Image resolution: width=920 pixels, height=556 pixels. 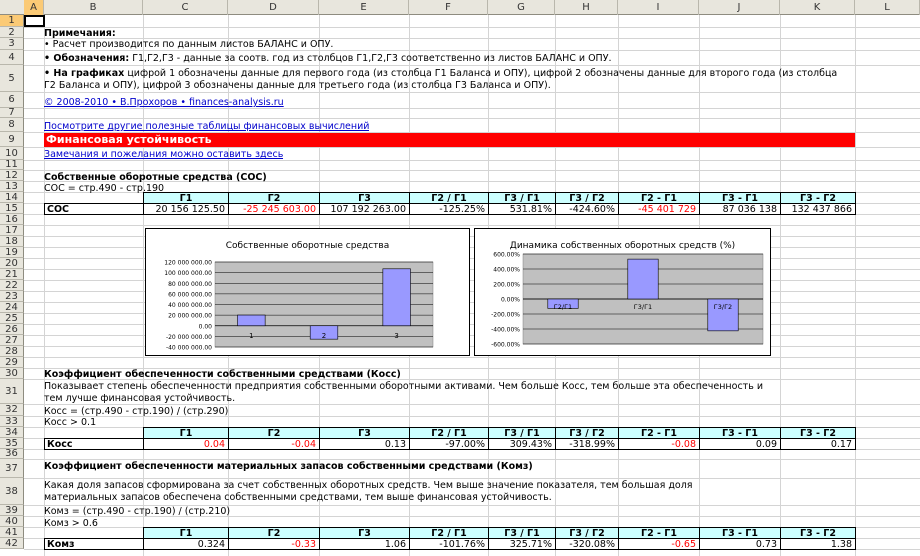 I want to click on koss-value-cell: 0.09, so click(x=740, y=444).